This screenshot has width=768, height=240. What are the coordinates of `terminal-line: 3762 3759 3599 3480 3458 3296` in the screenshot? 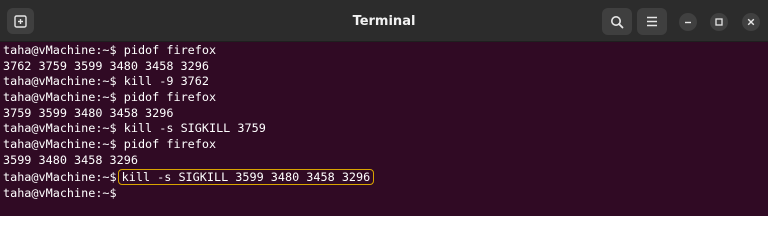 It's located at (384, 67).